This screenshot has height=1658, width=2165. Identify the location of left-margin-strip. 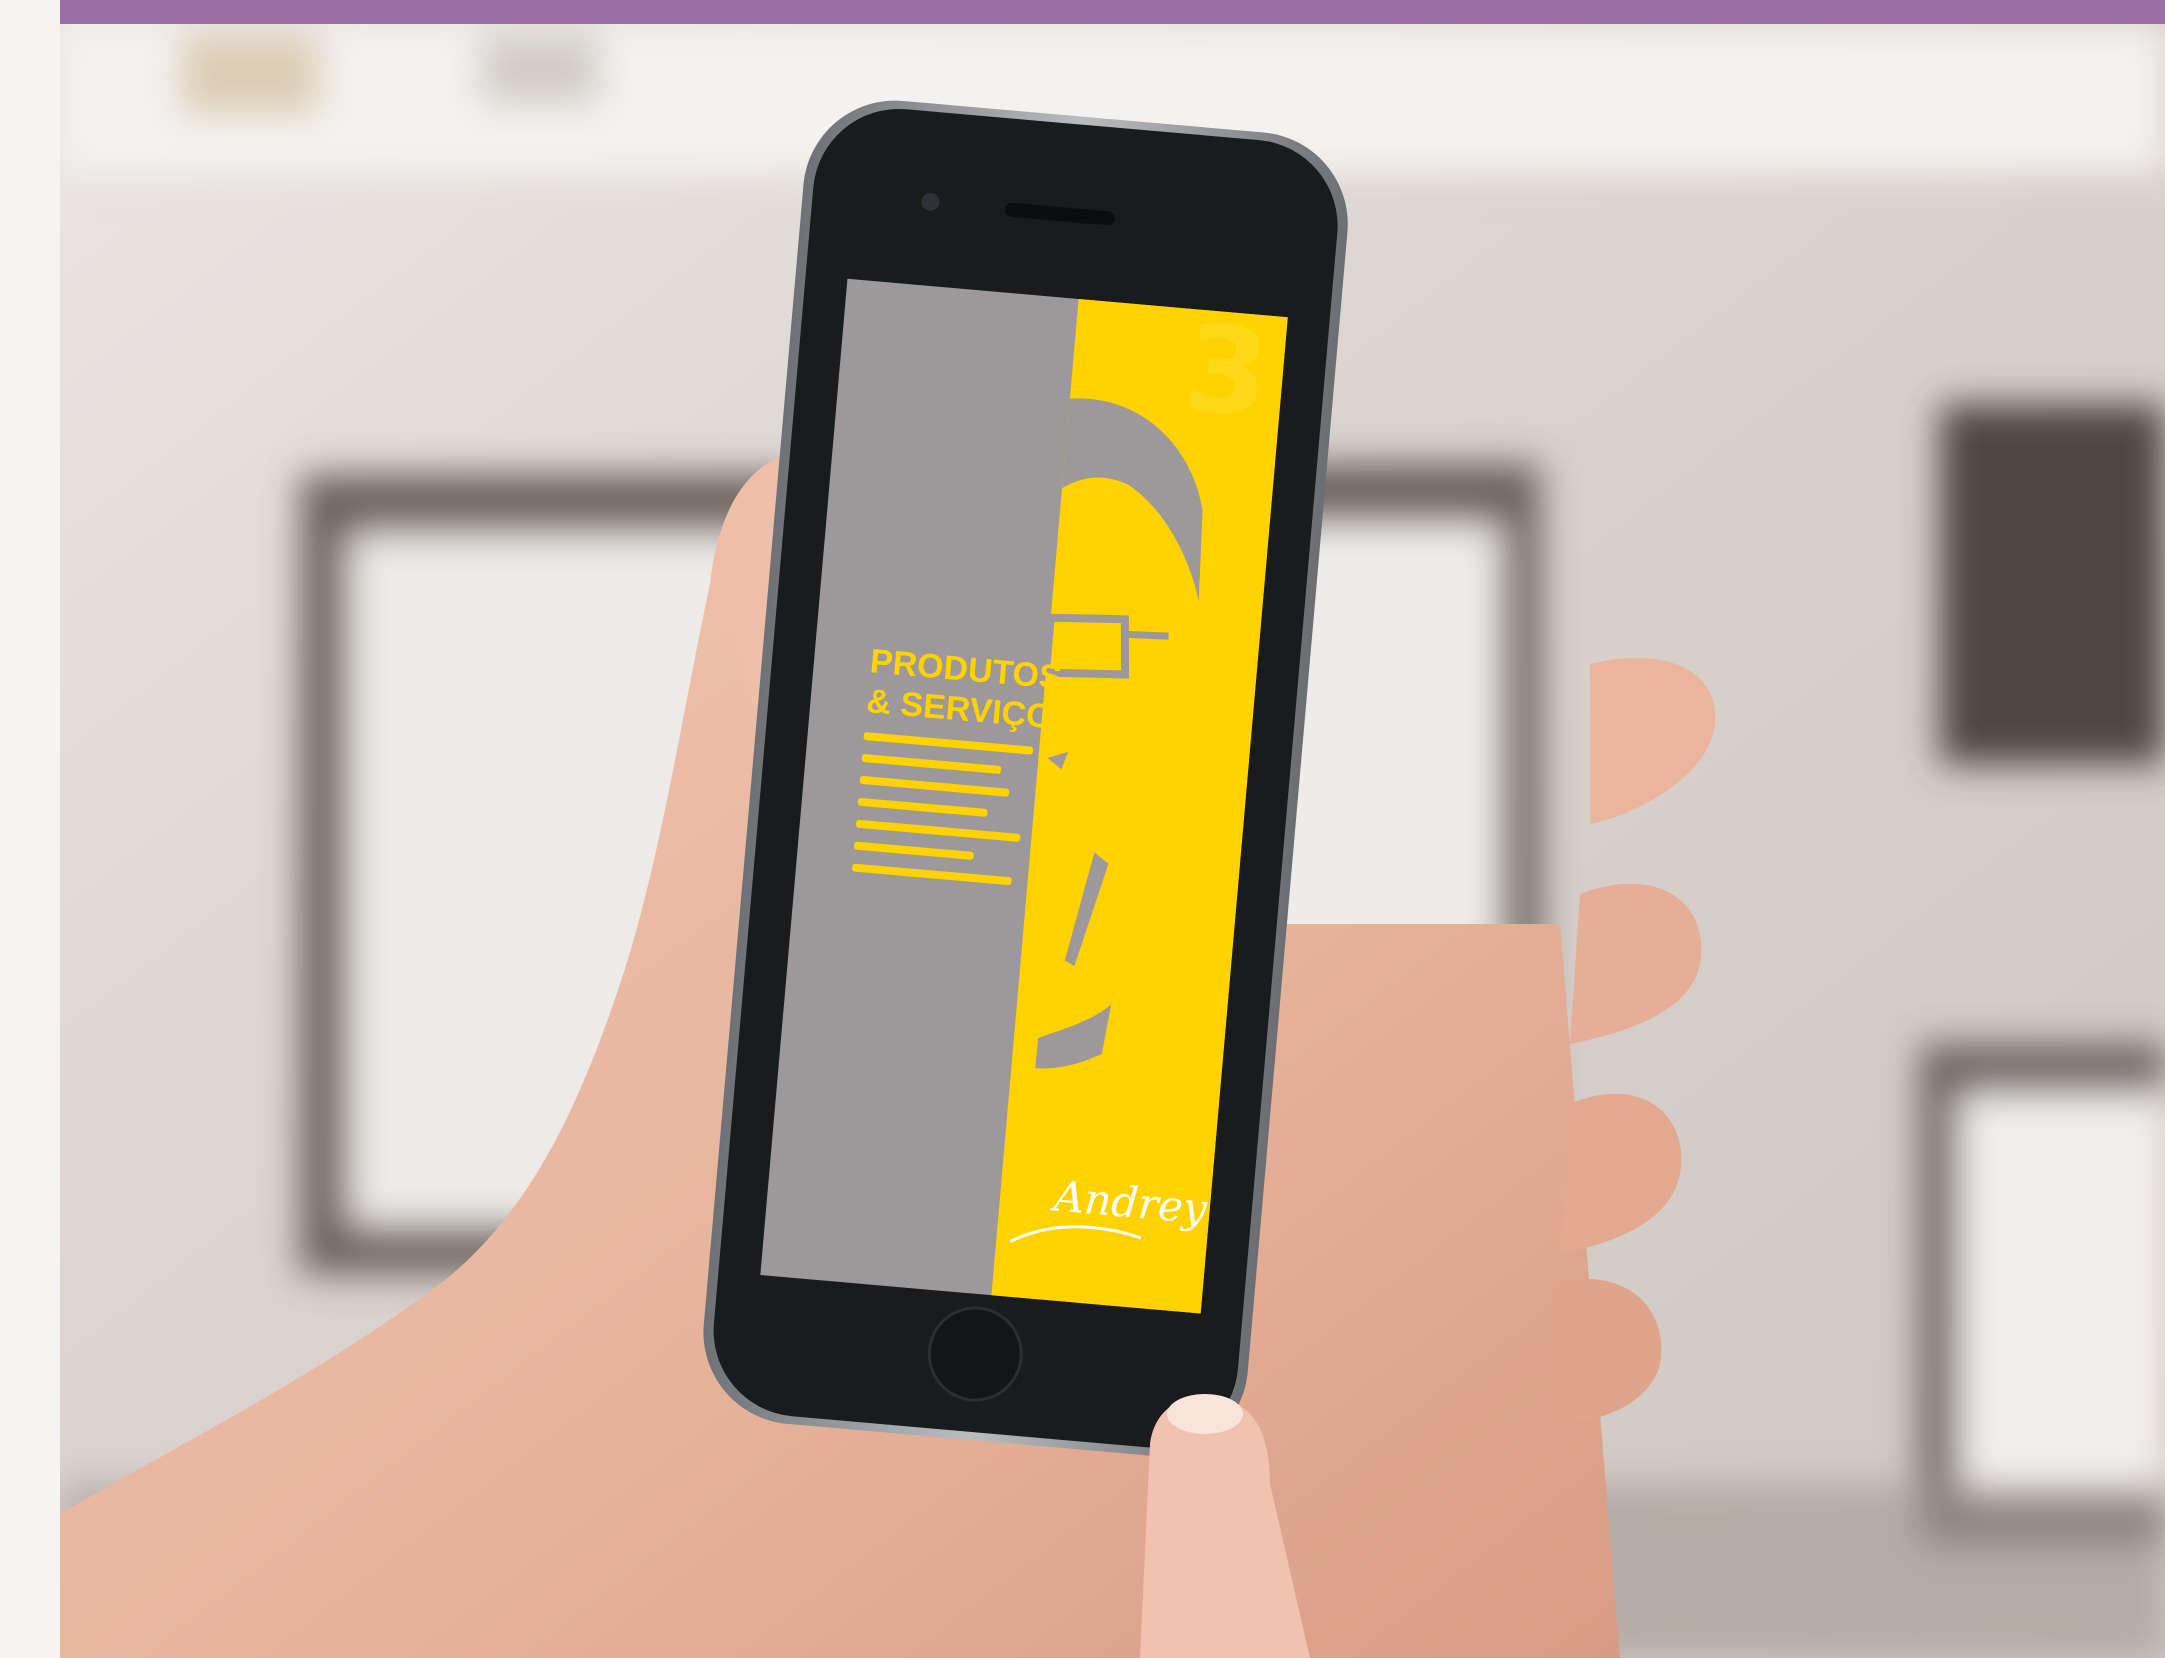
(30, 829).